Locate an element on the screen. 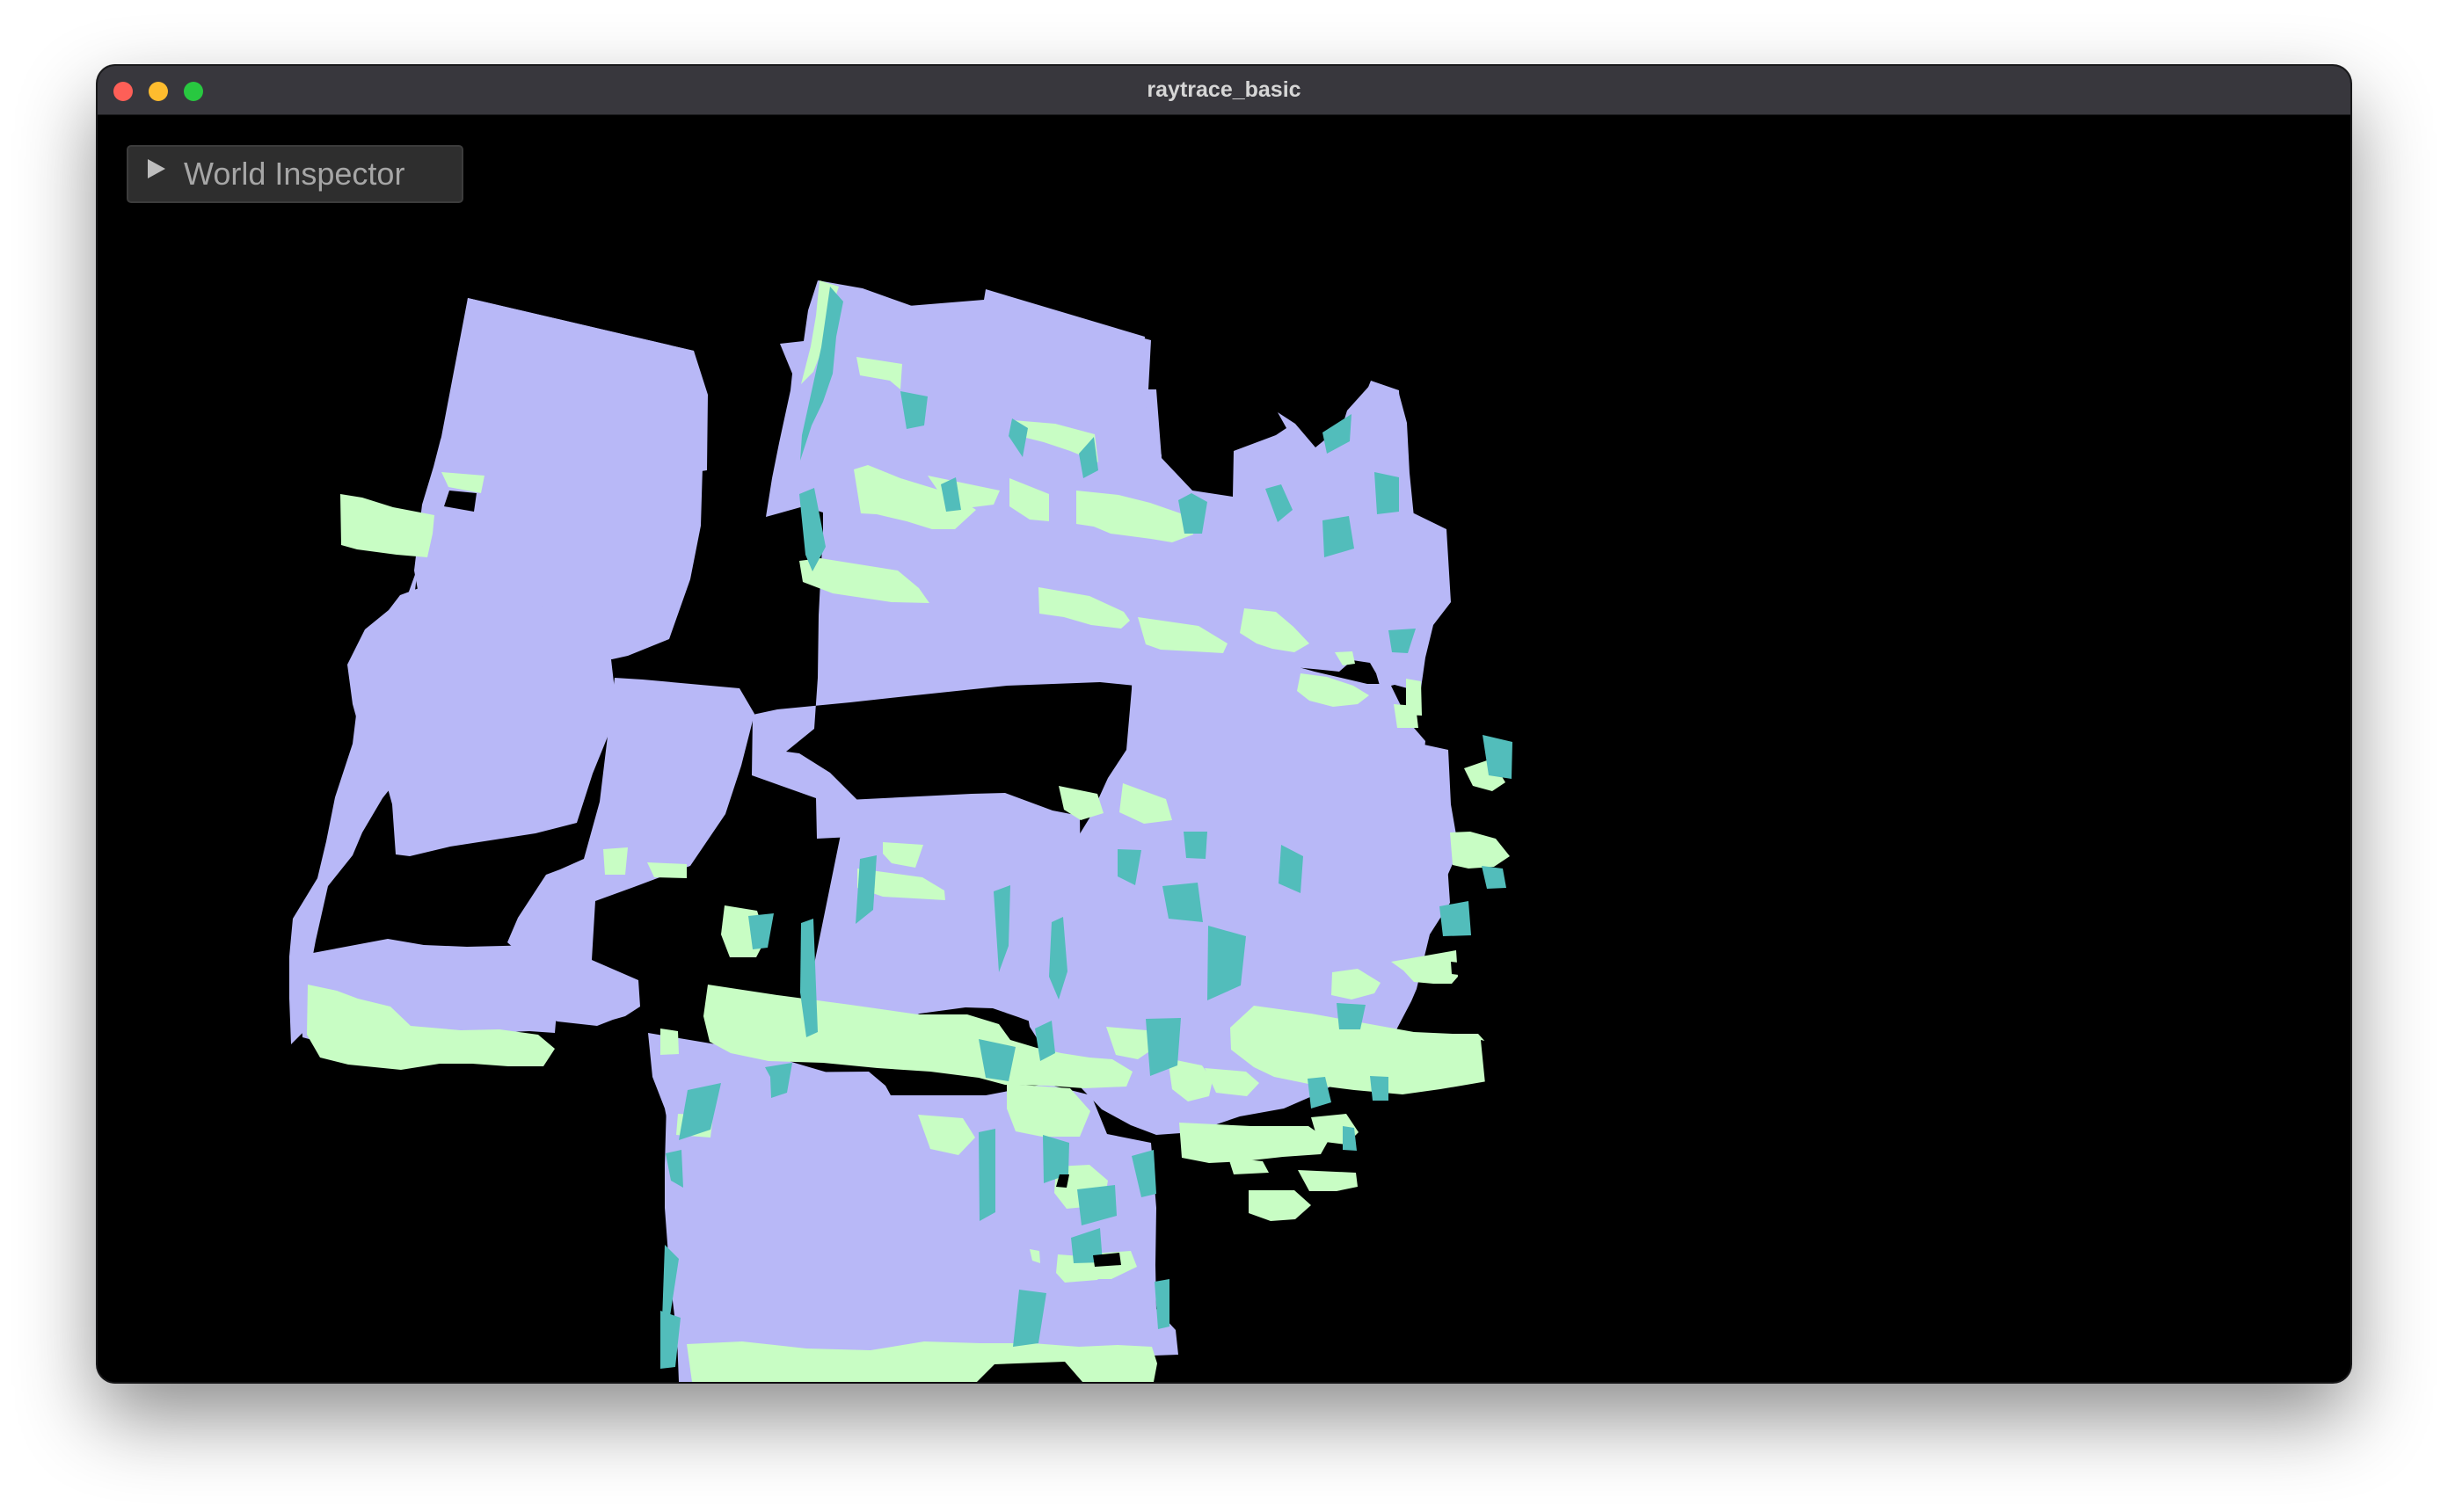 This screenshot has width=2448, height=1512. window-title: raytrace_basic is located at coordinates (1224, 90).